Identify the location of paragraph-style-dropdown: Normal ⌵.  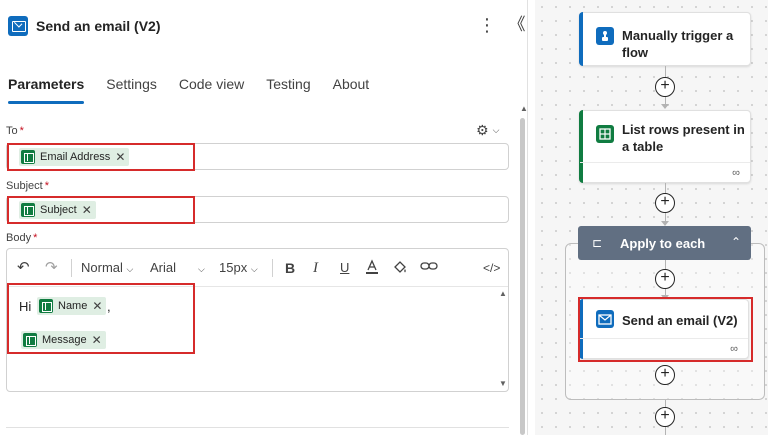
(107, 268).